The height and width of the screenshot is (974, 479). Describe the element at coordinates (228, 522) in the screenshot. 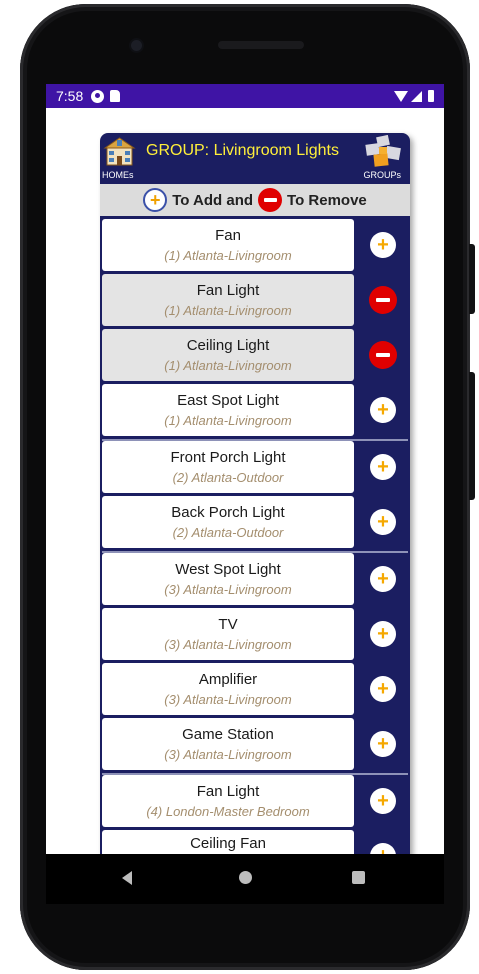

I see `device-card: Back Porch Light (2) Atlanta-Outdoor` at that location.